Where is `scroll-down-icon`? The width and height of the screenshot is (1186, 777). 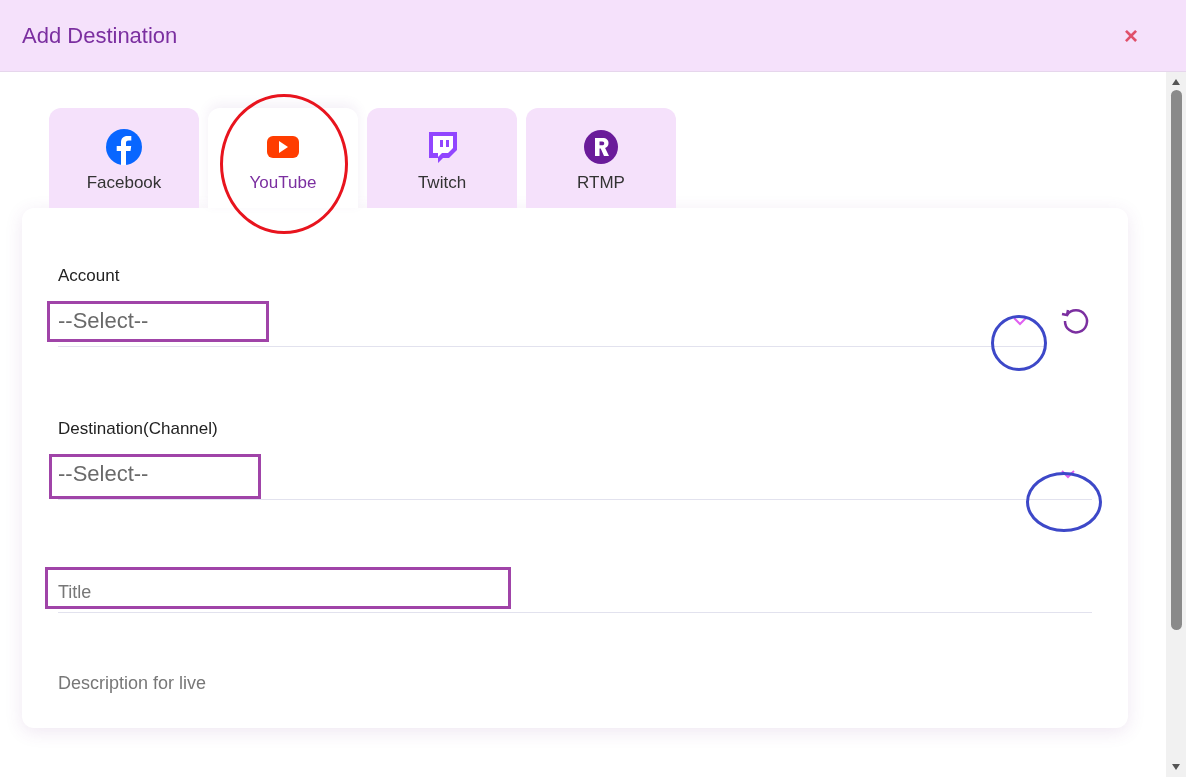 scroll-down-icon is located at coordinates (1176, 767).